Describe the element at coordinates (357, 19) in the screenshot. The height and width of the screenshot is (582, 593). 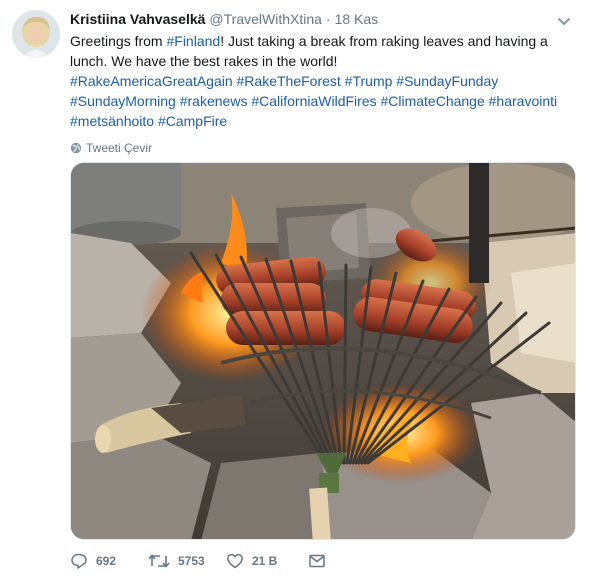
I see `tweet-date: 18 Kas` at that location.